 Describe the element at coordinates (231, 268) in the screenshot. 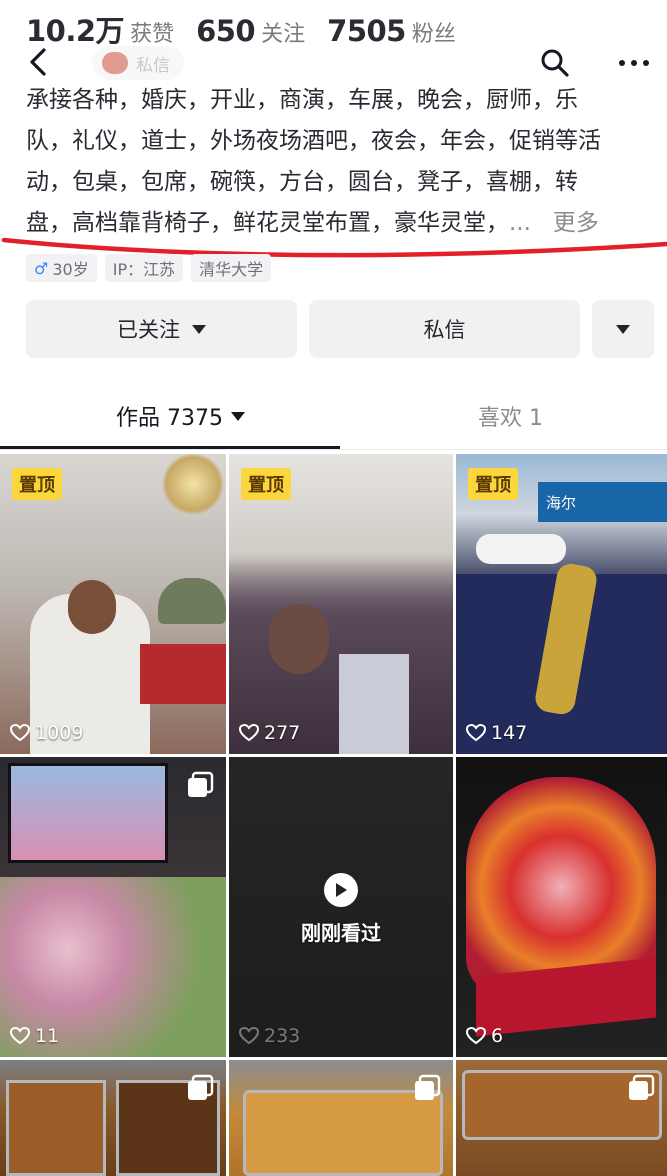

I see `school-tag: 清华大学` at that location.